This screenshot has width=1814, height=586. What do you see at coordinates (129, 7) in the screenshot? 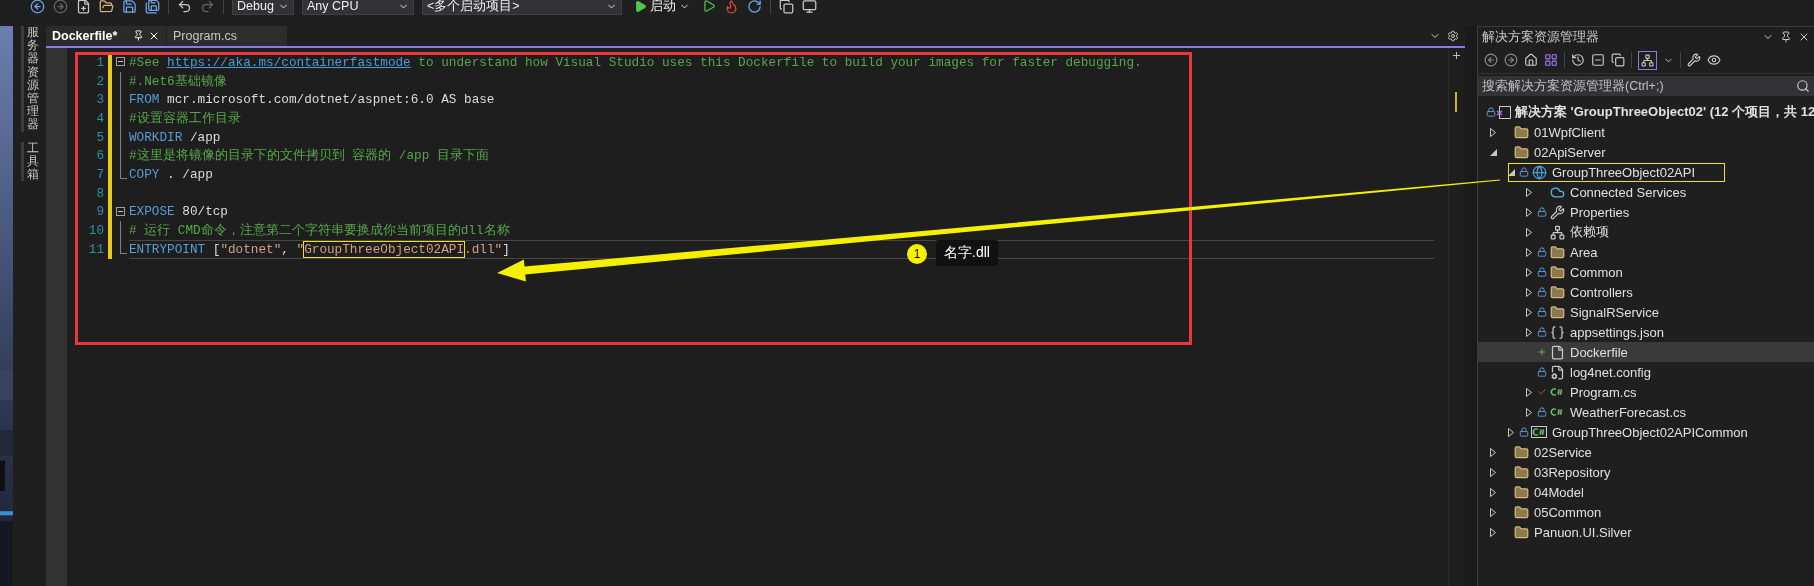
I see `save-icon` at bounding box center [129, 7].